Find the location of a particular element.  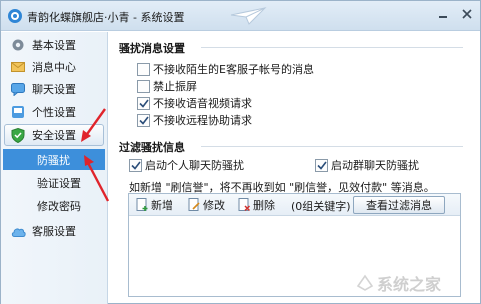

watermark: 系统之家 is located at coordinates (398, 283).